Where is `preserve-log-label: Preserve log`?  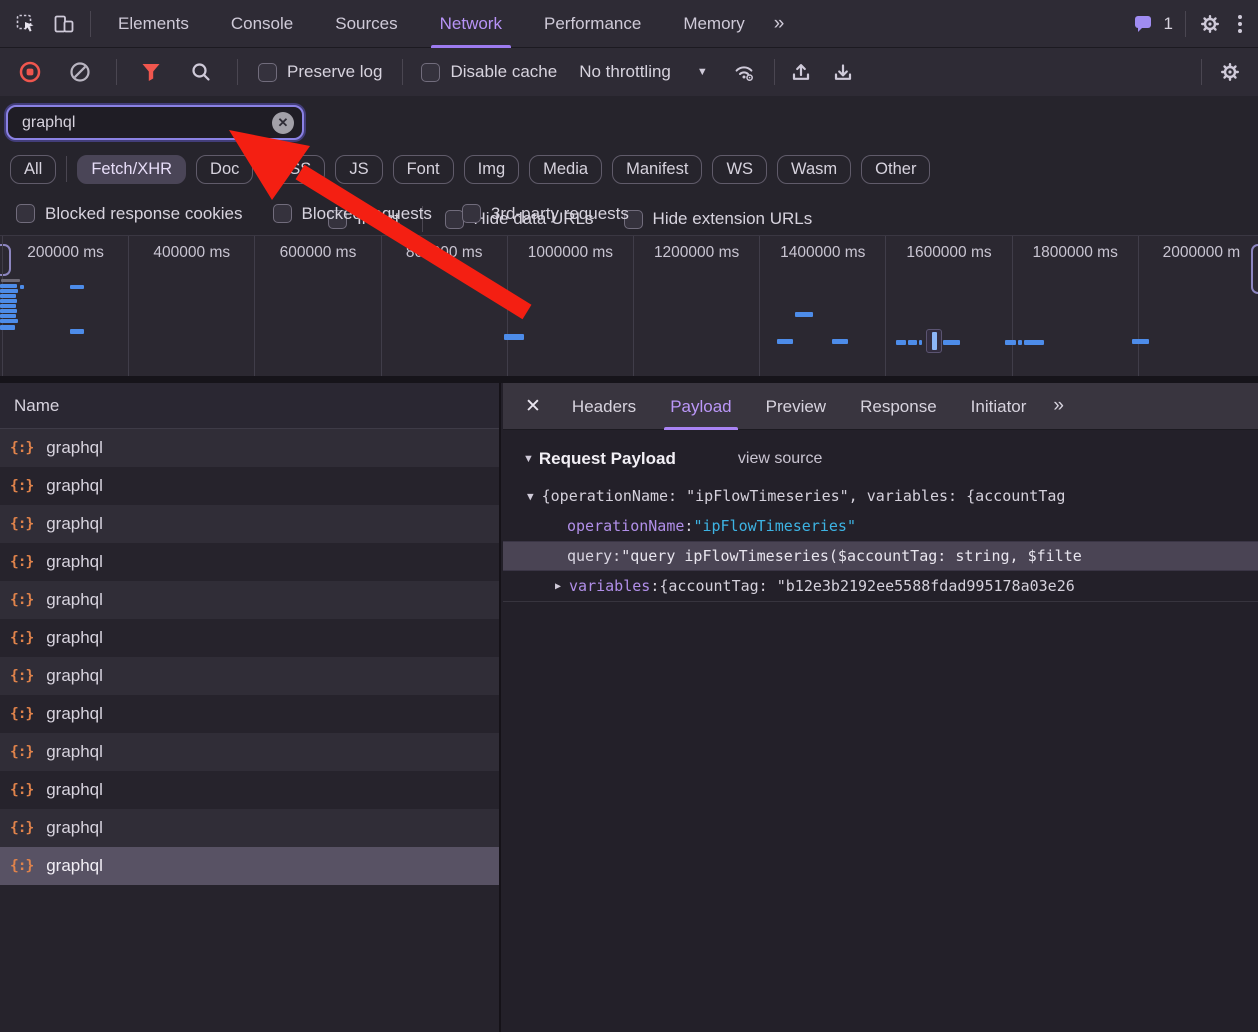 preserve-log-label: Preserve log is located at coordinates (334, 72).